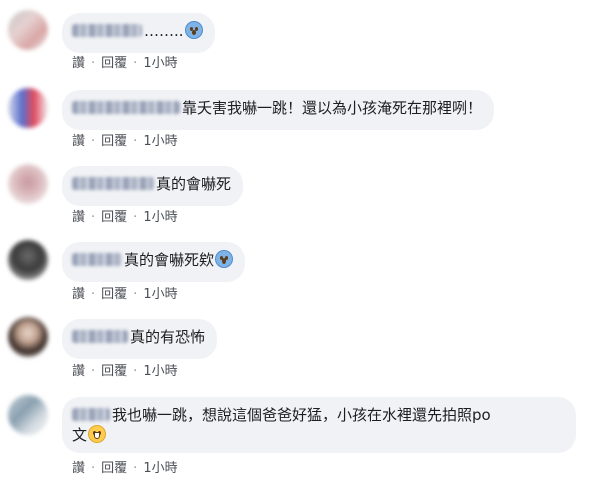  What do you see at coordinates (168, 337) in the screenshot?
I see `comment-text: 真的有恐怖` at bounding box center [168, 337].